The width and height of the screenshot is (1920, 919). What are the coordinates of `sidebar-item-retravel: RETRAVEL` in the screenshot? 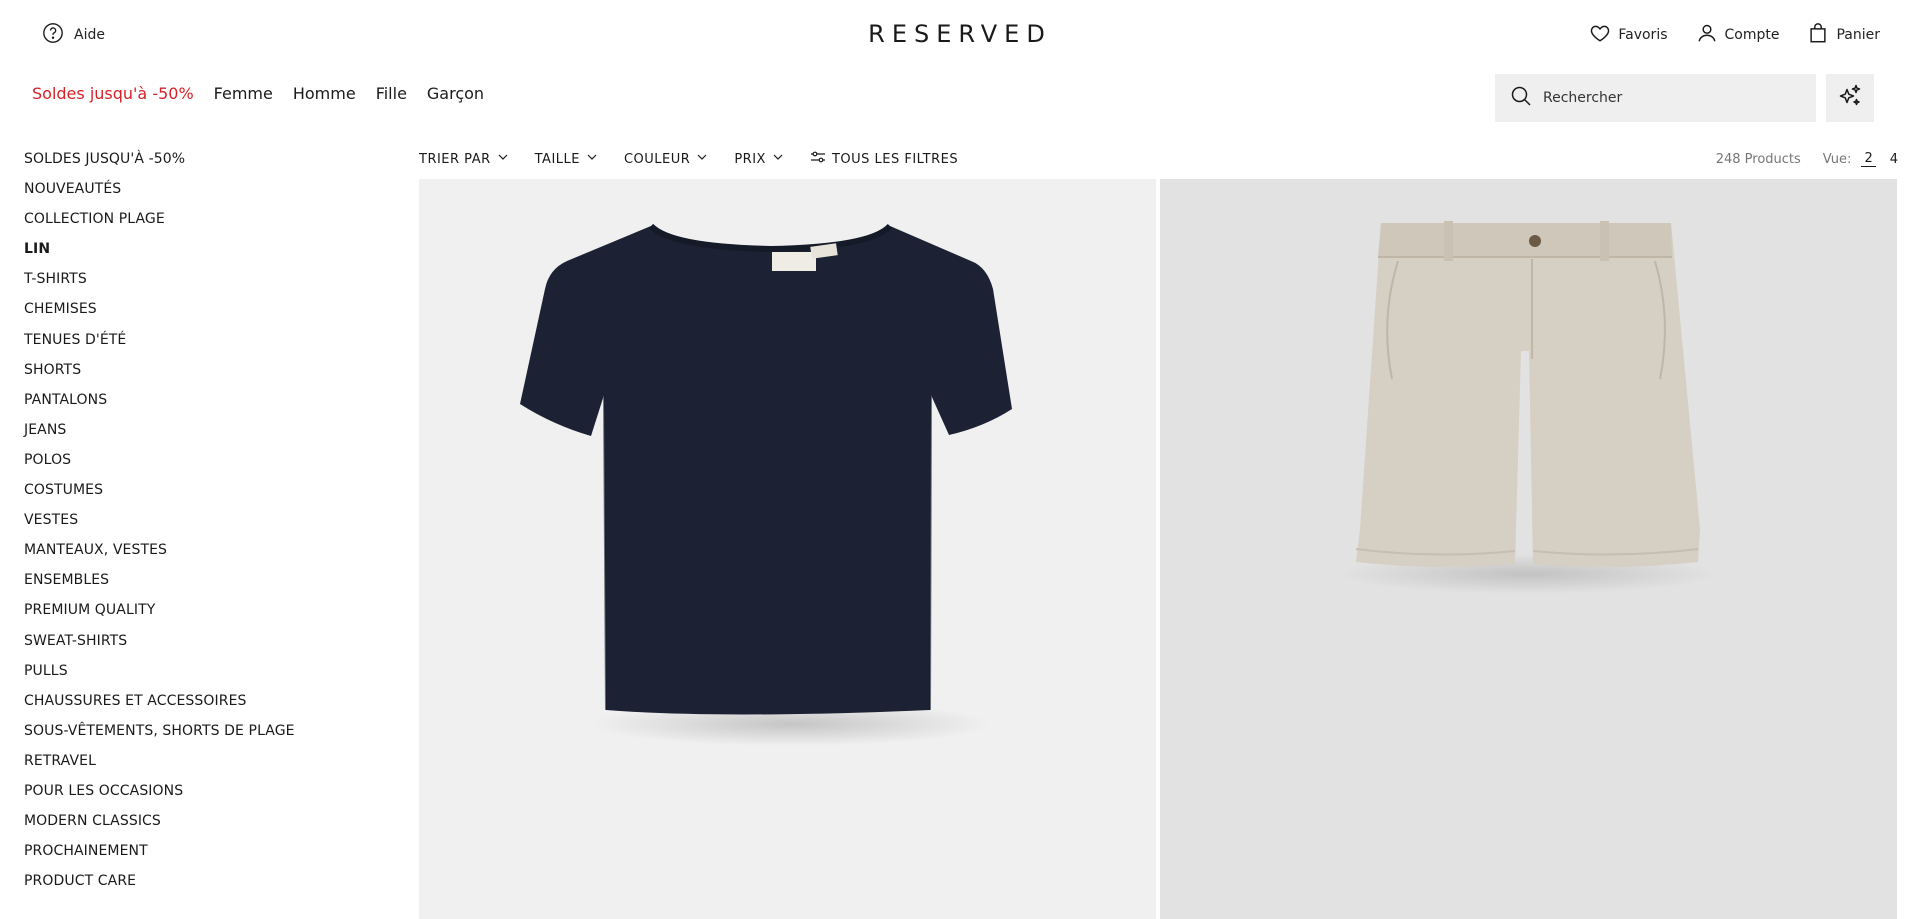 It's located at (204, 767).